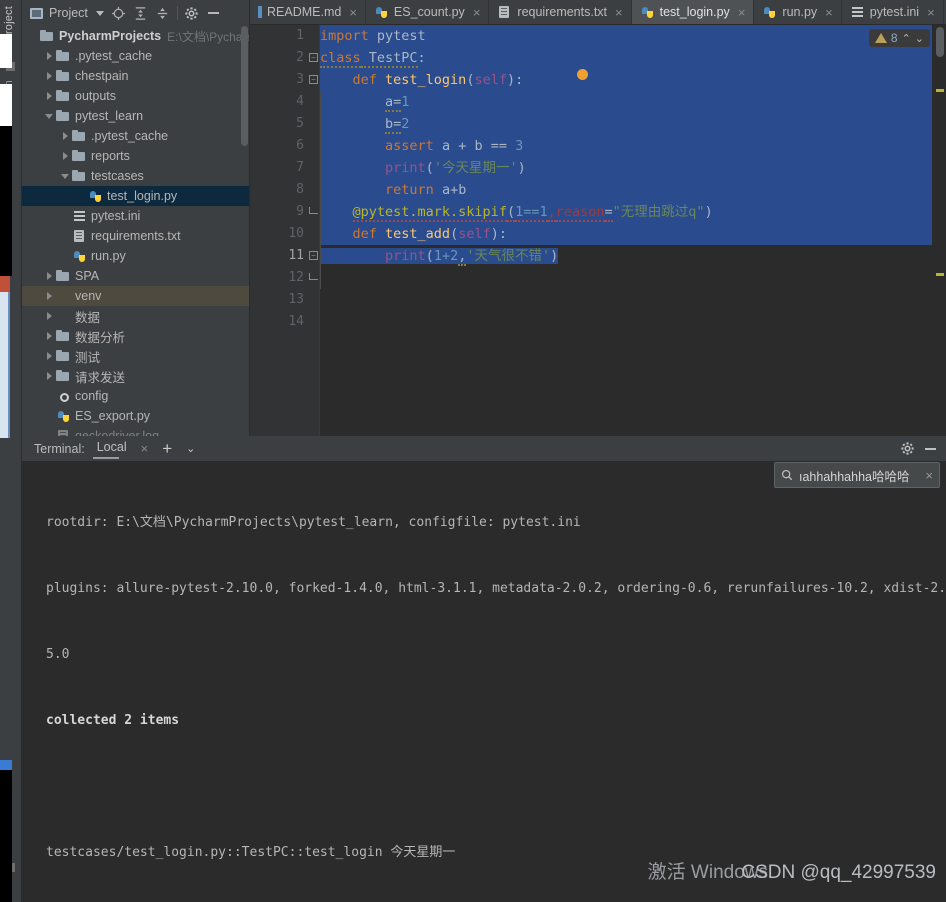 Image resolution: width=946 pixels, height=902 pixels. Describe the element at coordinates (135, 376) in the screenshot. I see `tree-item-: 请求发送` at that location.